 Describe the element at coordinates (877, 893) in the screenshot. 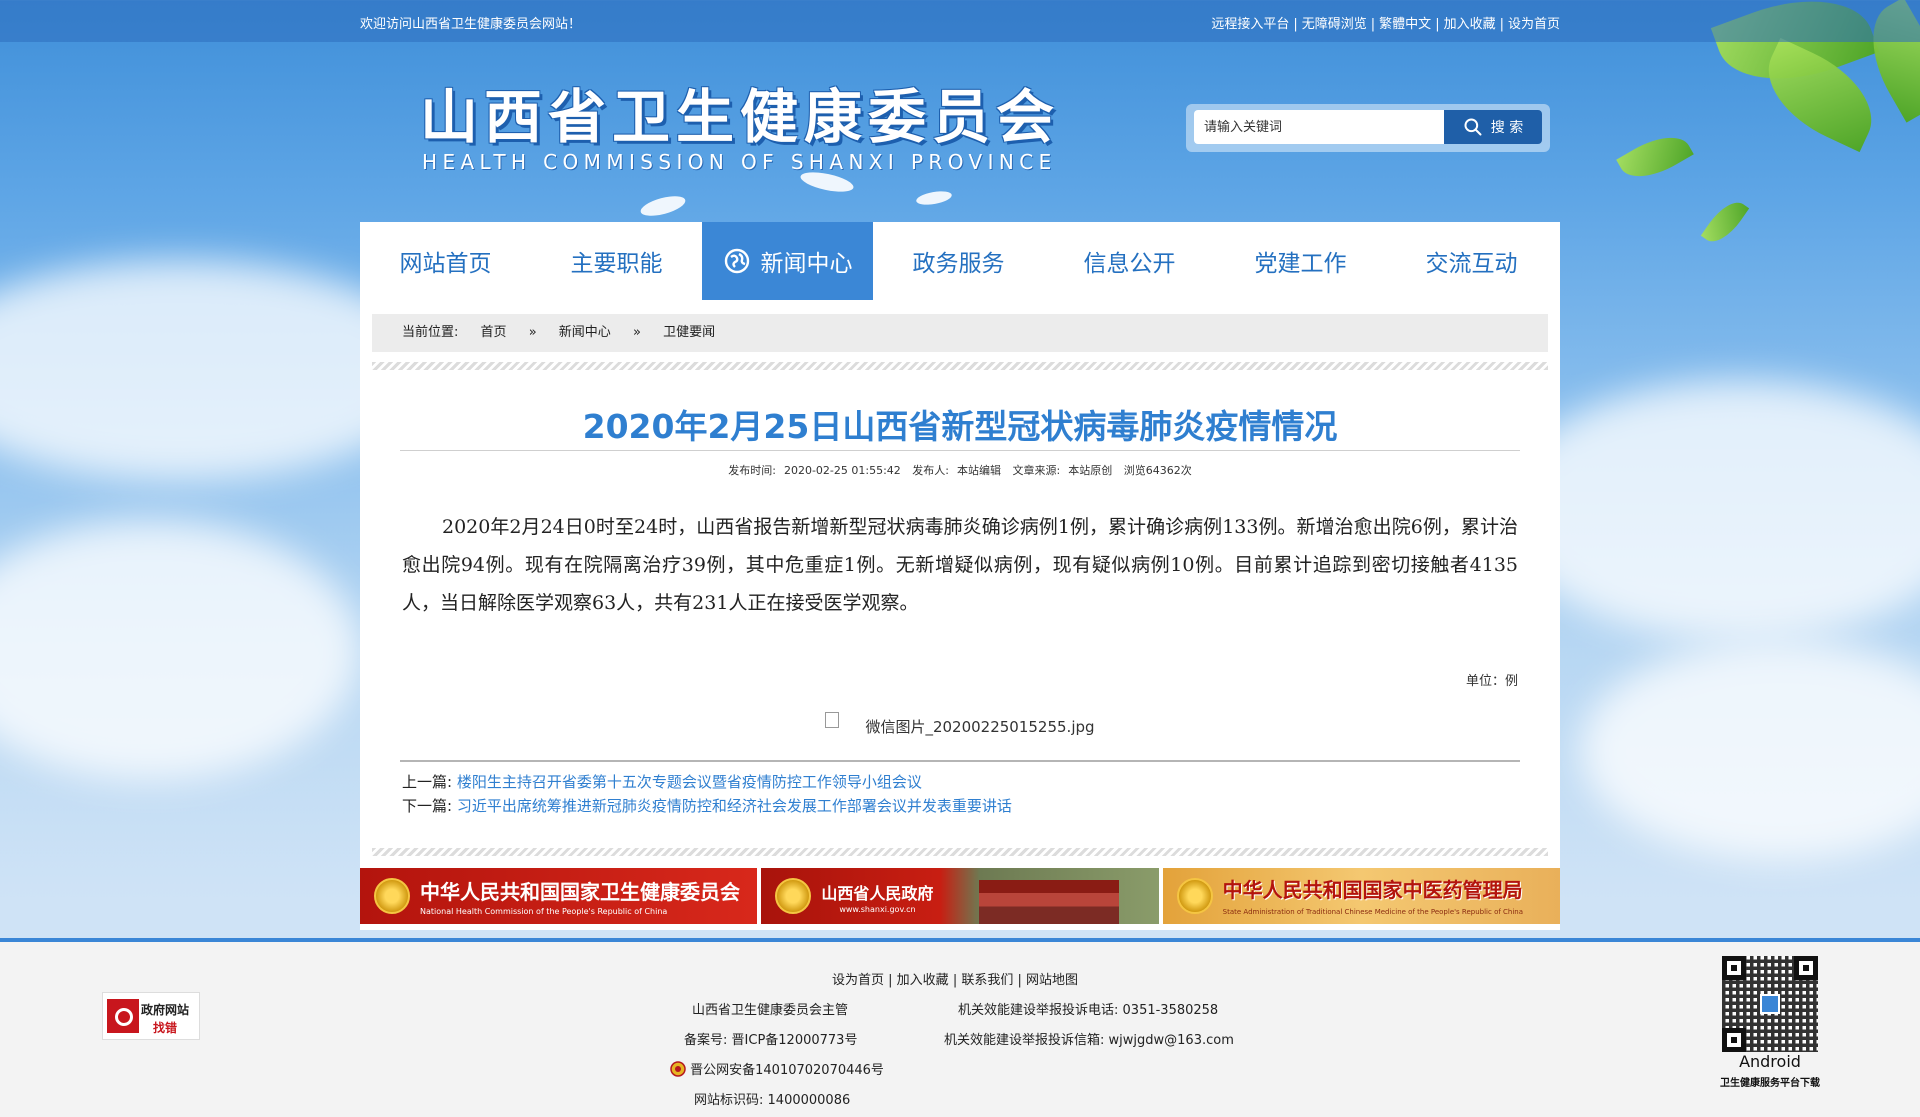

I see `banner-title: 山西省人民政府` at that location.